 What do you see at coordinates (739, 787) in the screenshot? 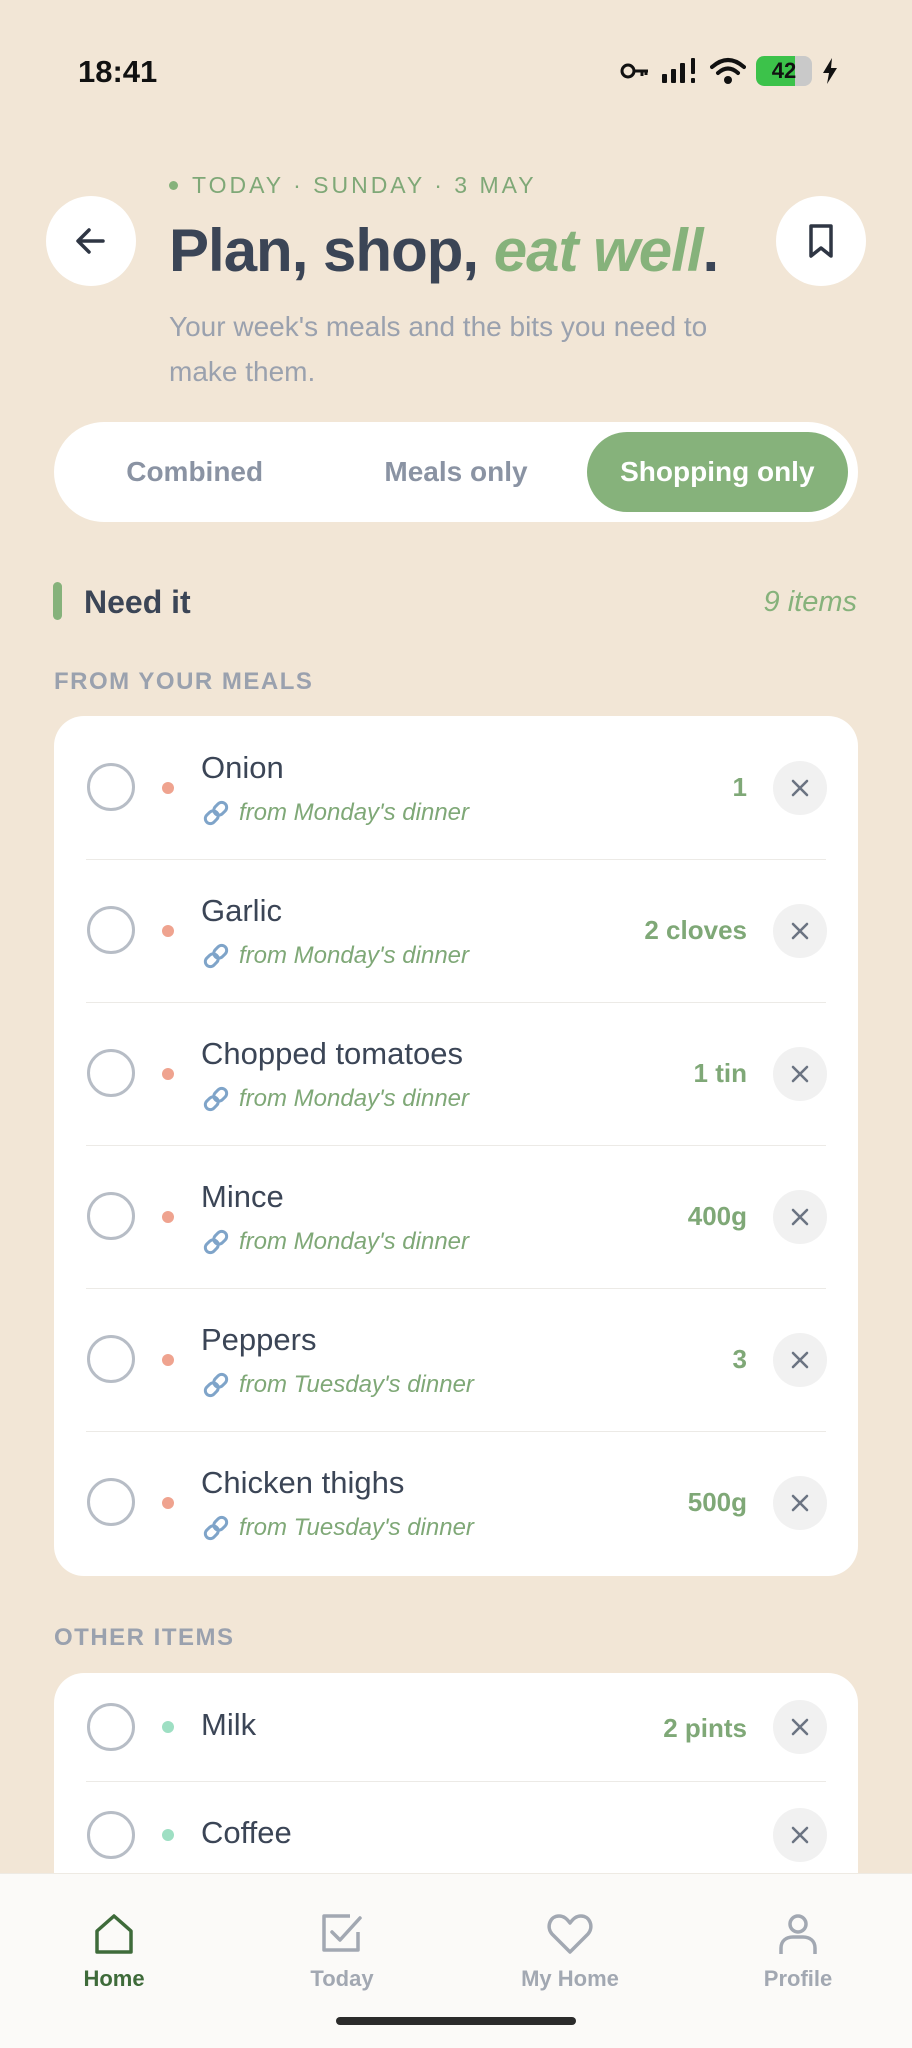
I see `item-quantity: 1` at bounding box center [739, 787].